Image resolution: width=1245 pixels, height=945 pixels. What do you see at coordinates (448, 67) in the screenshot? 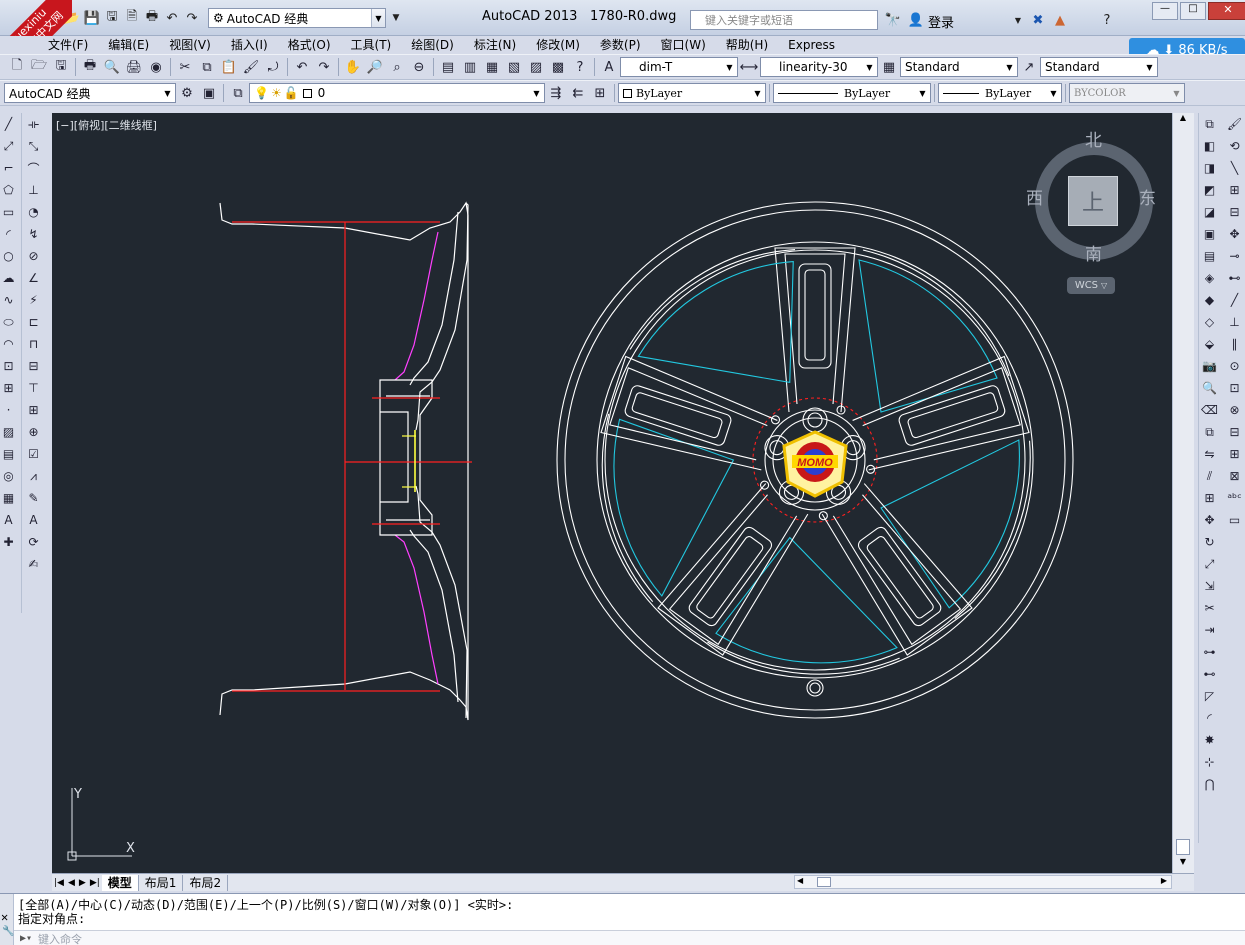
I see `properties-icon: ▤` at bounding box center [448, 67].